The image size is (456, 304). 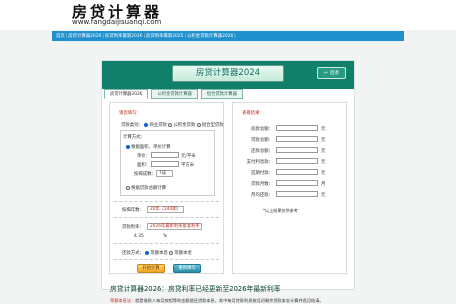 I want to click on reset-button: 重新填写, so click(x=187, y=268).